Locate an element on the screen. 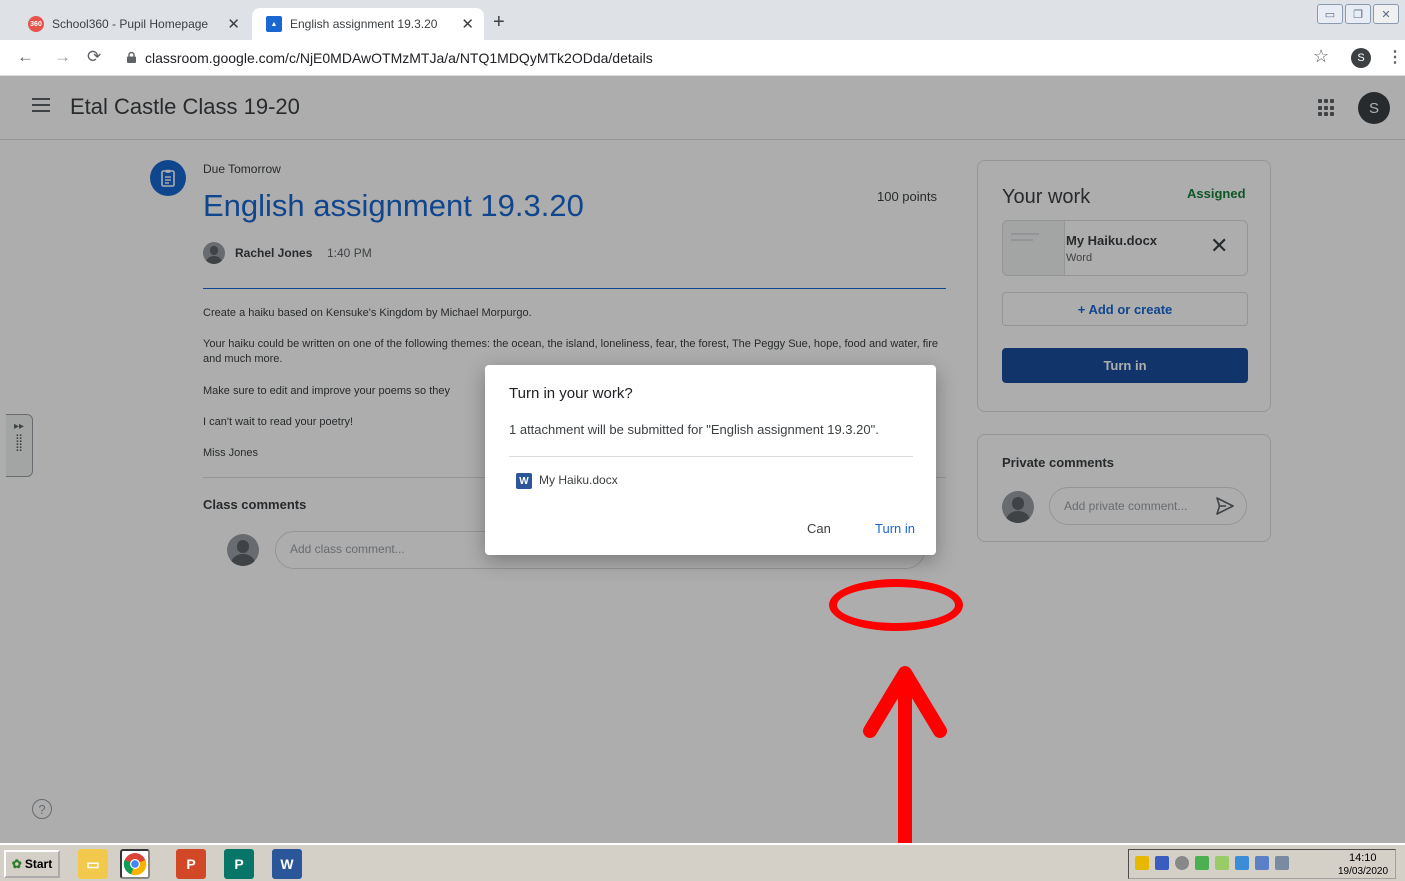 This screenshot has height=881, width=1405. tab-title: School360 - Pupil Homepage is located at coordinates (130, 24).